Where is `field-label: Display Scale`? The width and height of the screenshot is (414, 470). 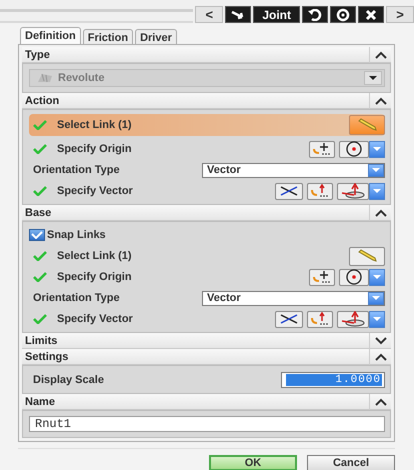
field-label: Display Scale is located at coordinates (68, 380).